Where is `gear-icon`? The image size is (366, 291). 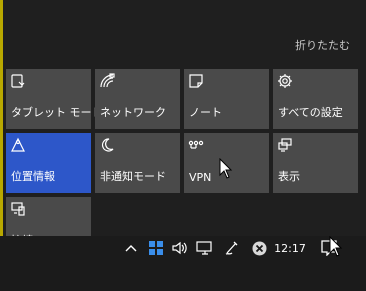 gear-icon is located at coordinates (285, 81).